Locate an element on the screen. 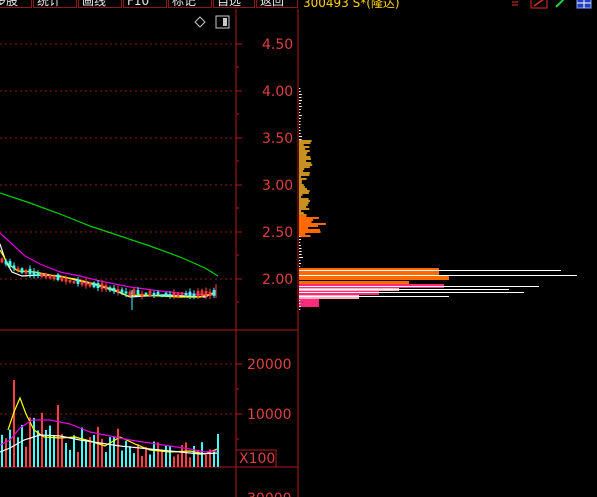  tab-draw-line: 画线 is located at coordinates (100, 4).